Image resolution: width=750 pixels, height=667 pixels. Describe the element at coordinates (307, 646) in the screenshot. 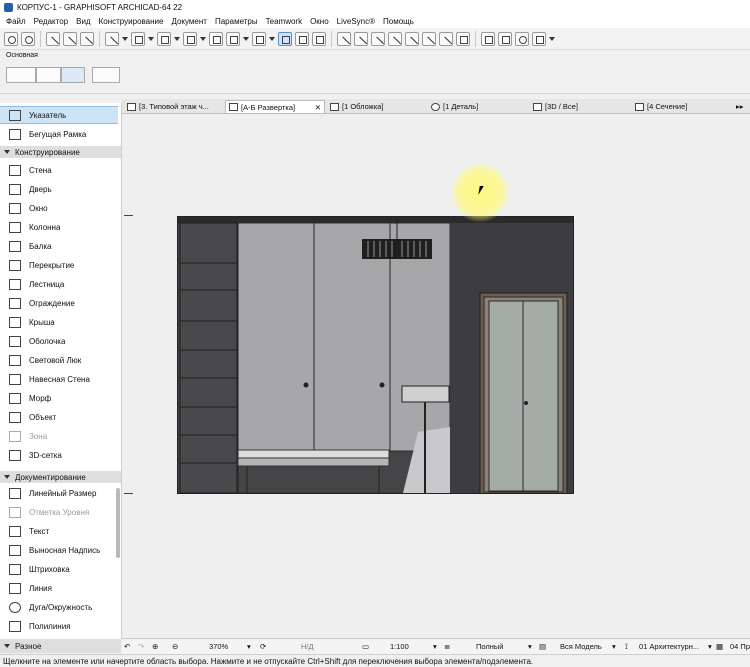

I see `orientation-value: Н/Д` at that location.